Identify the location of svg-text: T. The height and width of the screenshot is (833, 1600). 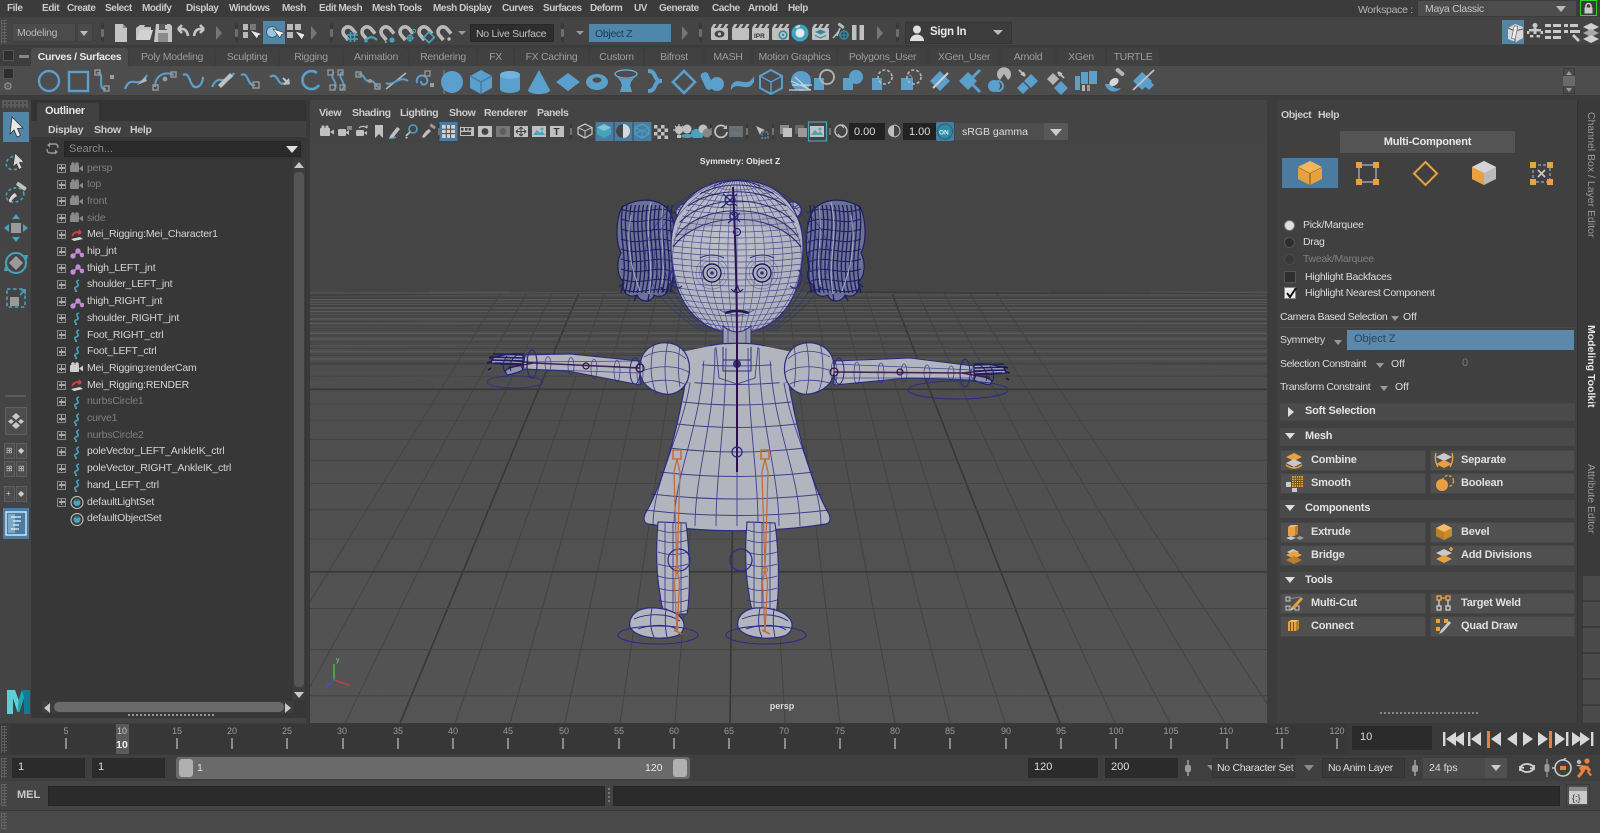
(557, 132).